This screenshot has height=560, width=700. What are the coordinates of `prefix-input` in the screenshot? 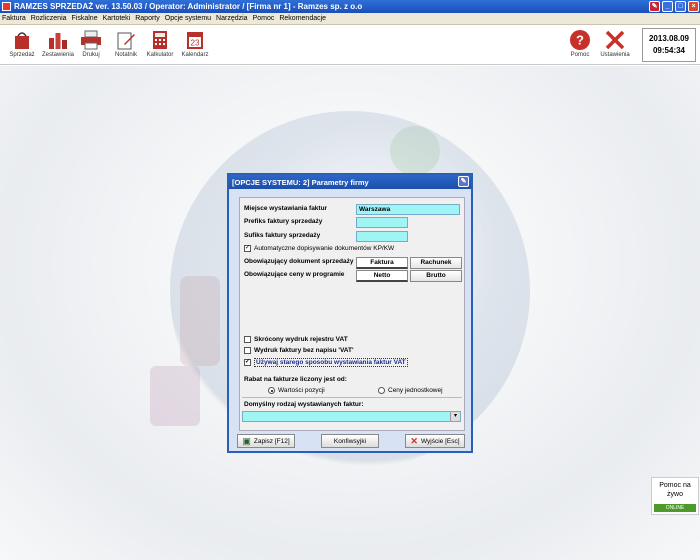 It's located at (382, 222).